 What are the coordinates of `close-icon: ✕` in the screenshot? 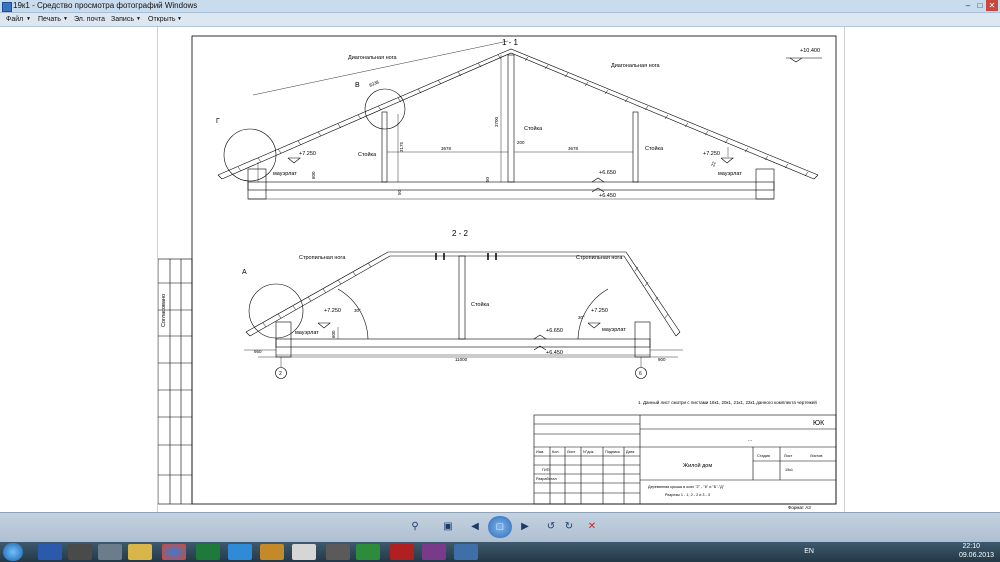 It's located at (992, 5).